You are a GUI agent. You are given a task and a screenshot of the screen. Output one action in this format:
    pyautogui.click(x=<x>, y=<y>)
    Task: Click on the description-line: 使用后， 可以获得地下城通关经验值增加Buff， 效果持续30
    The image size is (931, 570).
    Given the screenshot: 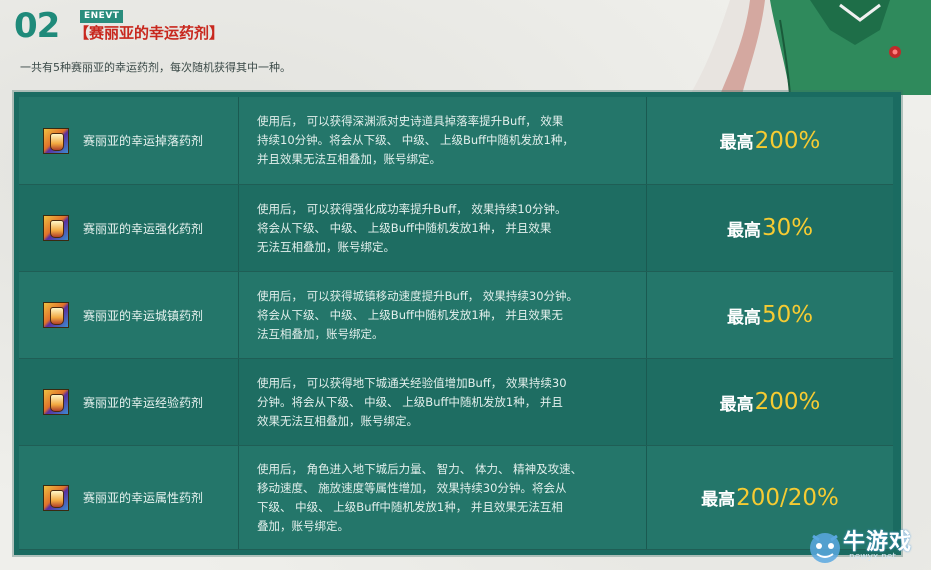 What is the action you would take?
    pyautogui.click(x=412, y=382)
    